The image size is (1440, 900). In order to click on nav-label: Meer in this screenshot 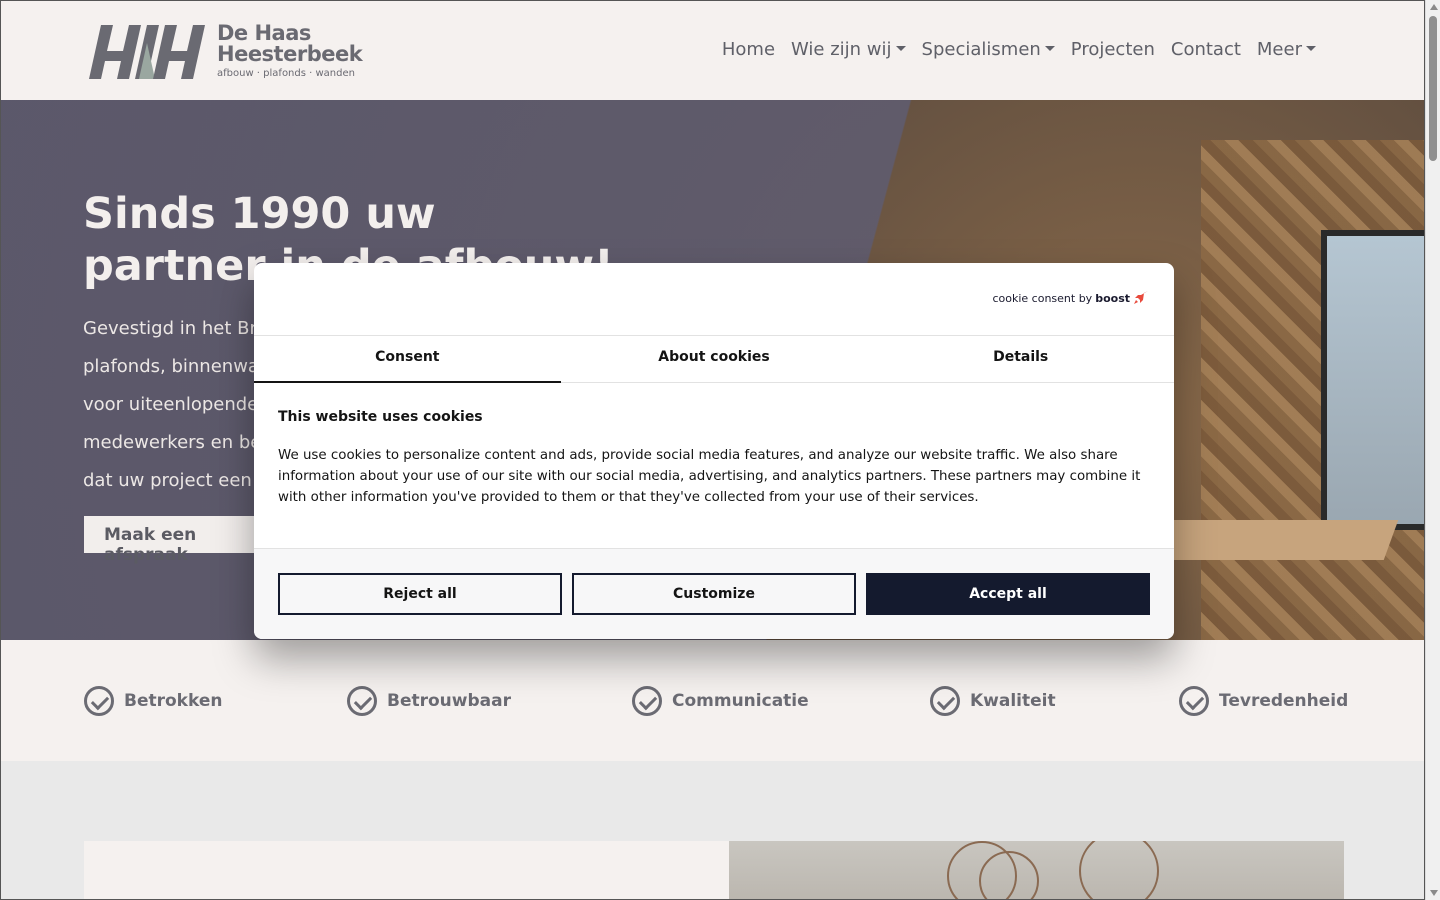, I will do `click(1279, 49)`.